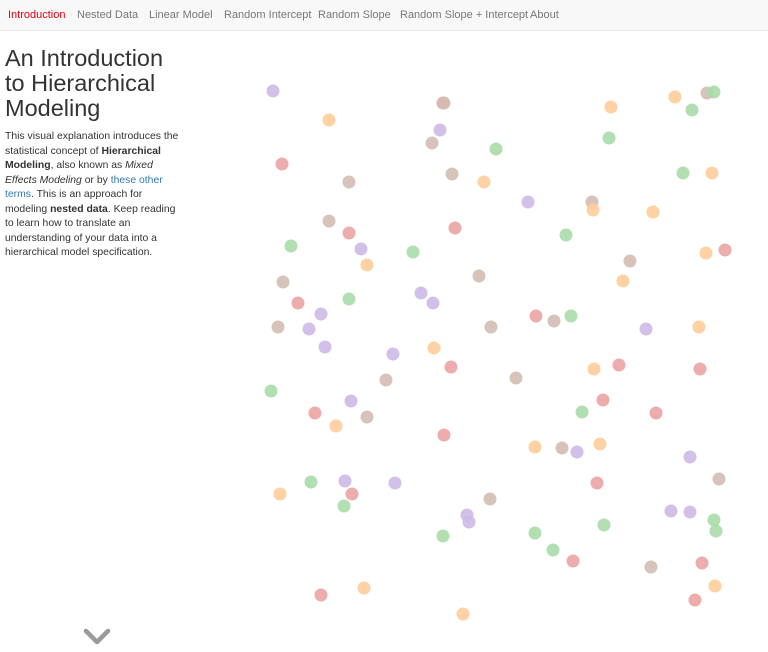  Describe the element at coordinates (267, 15) in the screenshot. I see `nav-random-intercept: Random Intercept` at that location.